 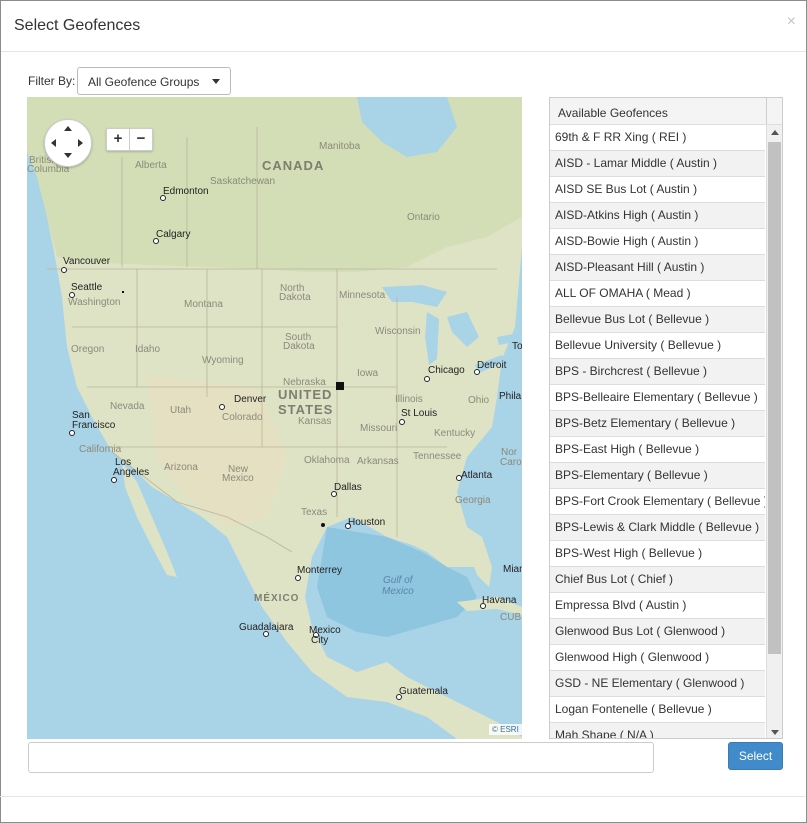 What do you see at coordinates (657, 346) in the screenshot?
I see `geofence-list-item: Bellevue University ( Bellevue )` at bounding box center [657, 346].